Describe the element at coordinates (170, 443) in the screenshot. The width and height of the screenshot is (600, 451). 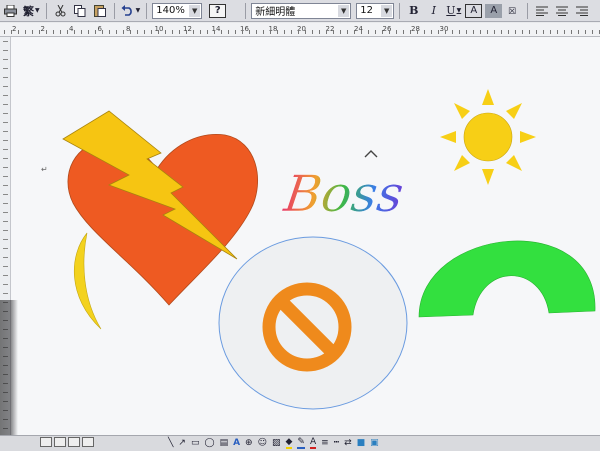
I see `line-tool-icon: ╲` at that location.